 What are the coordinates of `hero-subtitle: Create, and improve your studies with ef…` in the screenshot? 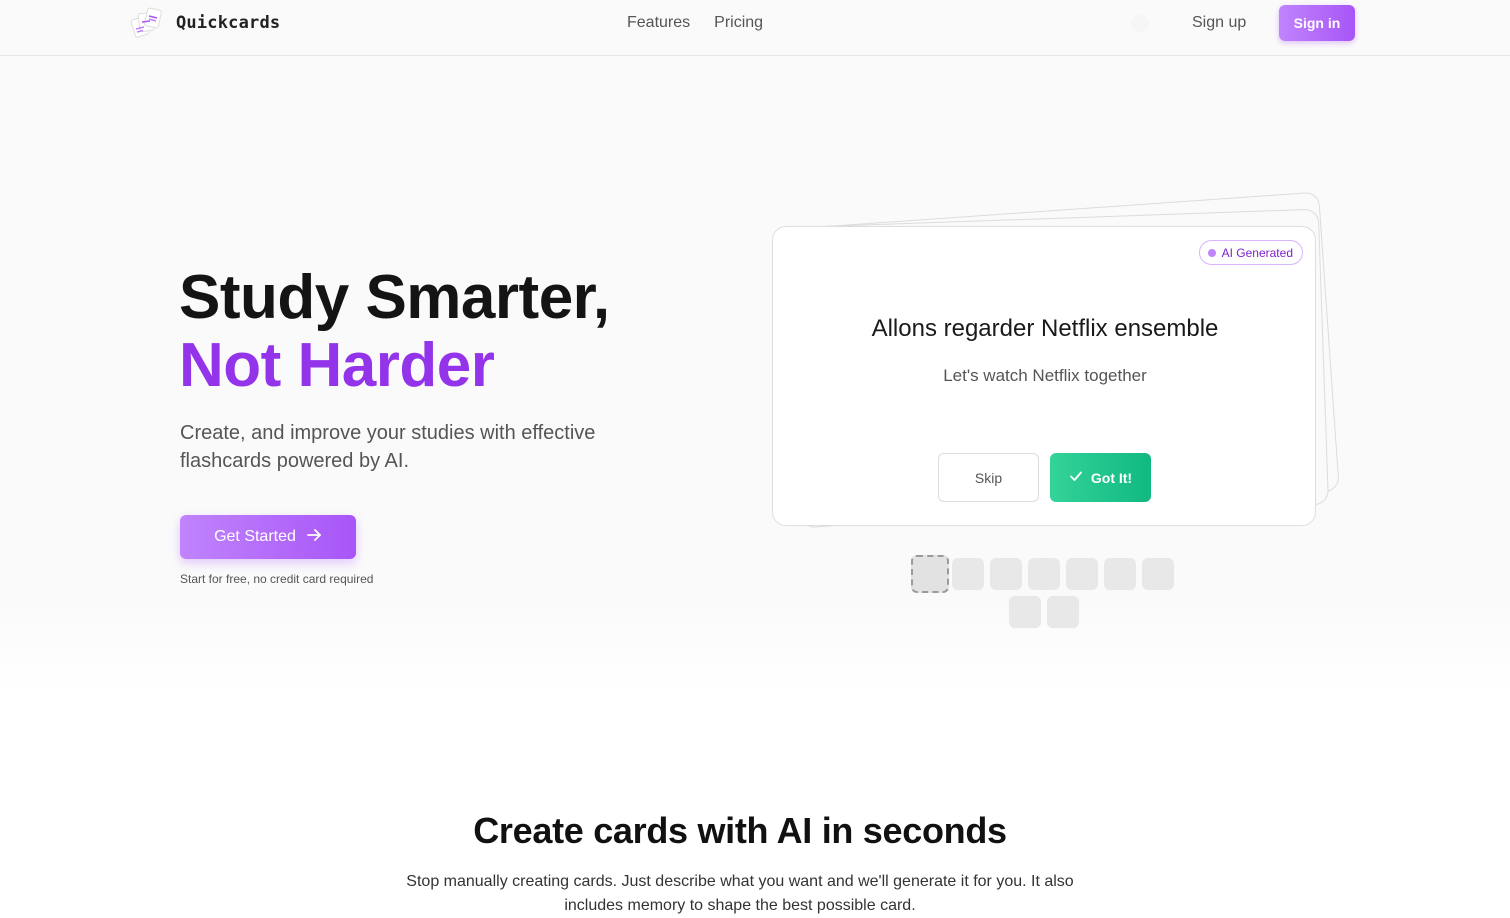 It's located at (388, 447).